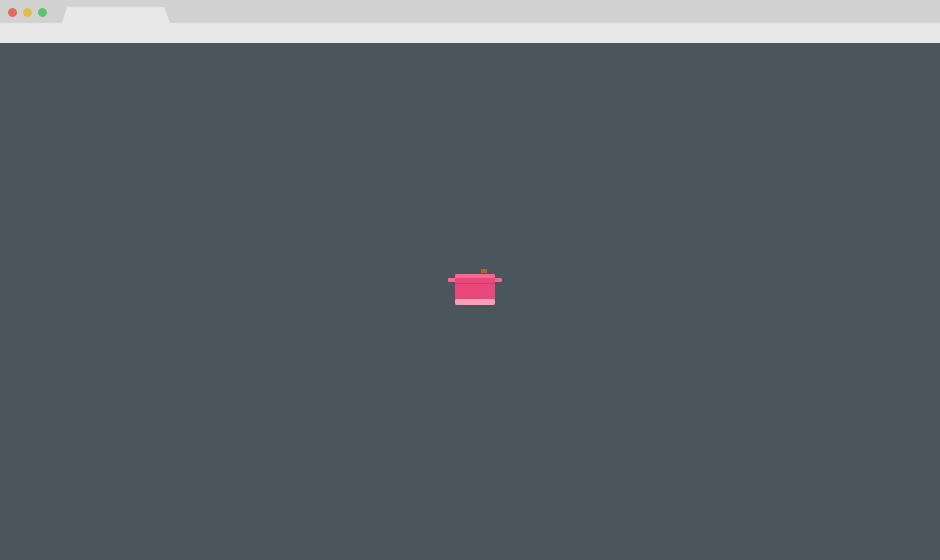 The height and width of the screenshot is (560, 940). What do you see at coordinates (27, 12) in the screenshot?
I see `minimize-window-button` at bounding box center [27, 12].